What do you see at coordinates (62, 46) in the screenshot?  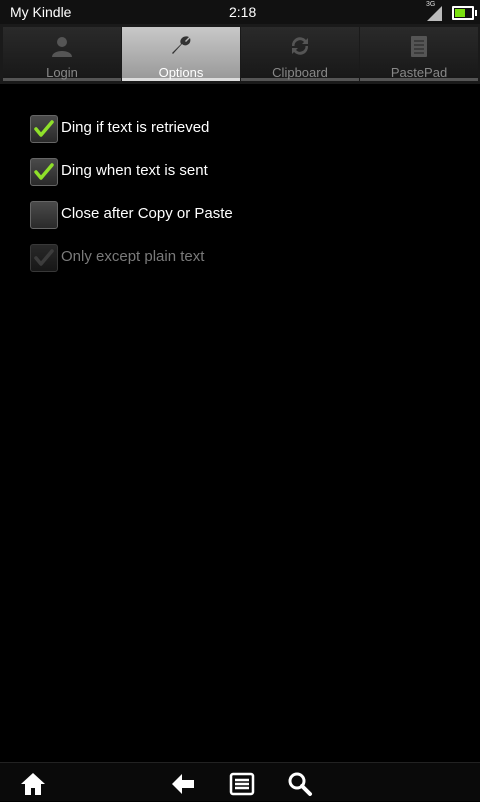 I see `person-icon` at bounding box center [62, 46].